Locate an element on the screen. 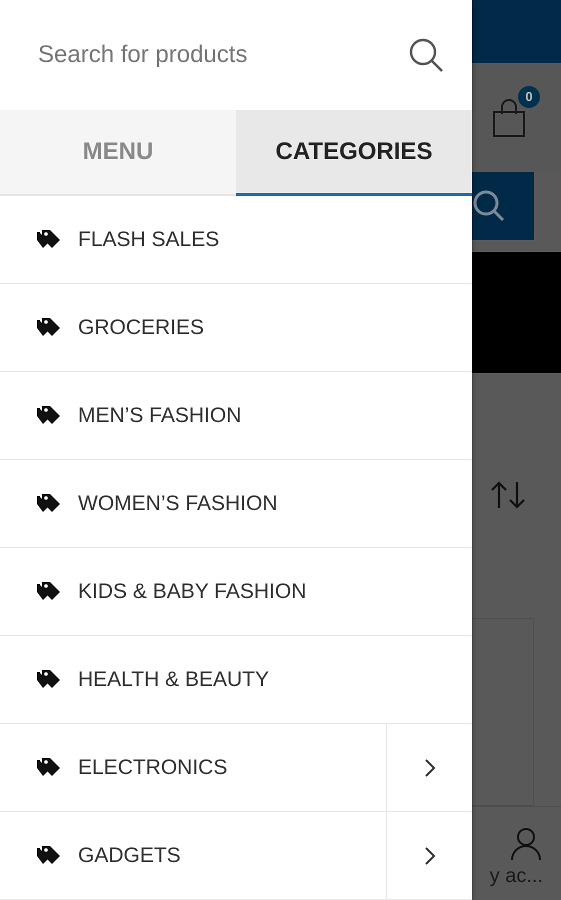 This screenshot has width=561, height=900. cart-count-badge: 0 is located at coordinates (529, 97).